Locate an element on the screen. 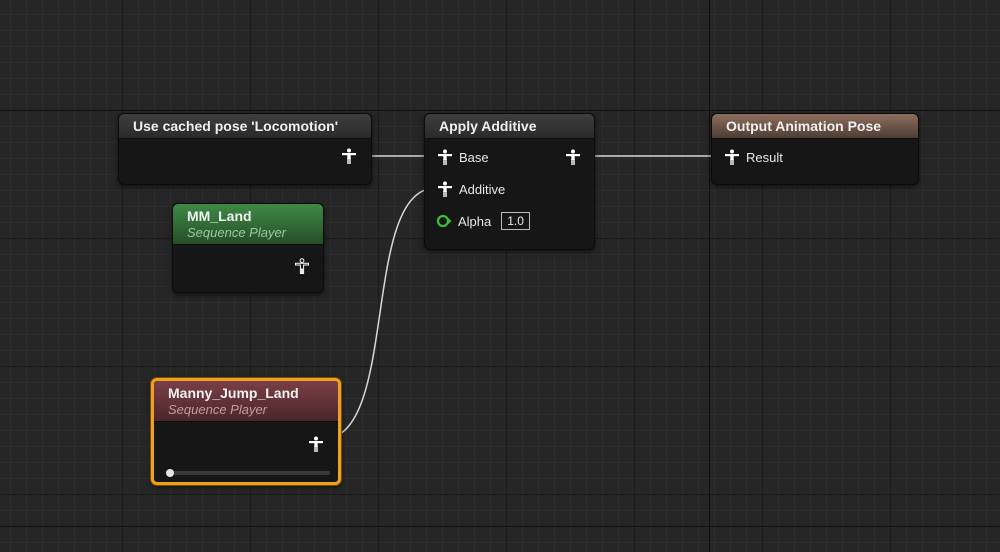 The image size is (1000, 552). node-header: MM_Land Sequence Player is located at coordinates (248, 224).